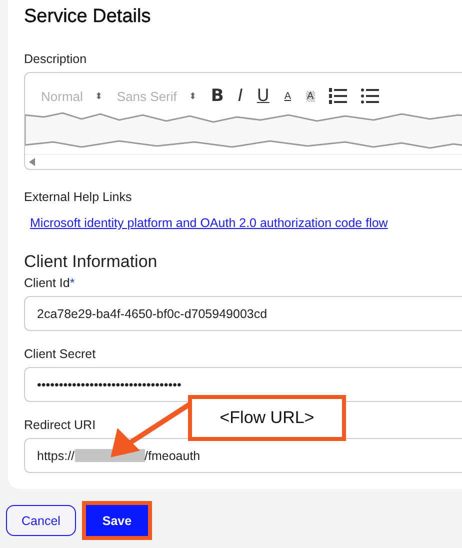 The width and height of the screenshot is (462, 548). What do you see at coordinates (88, 17) in the screenshot?
I see `section-title: Service Details` at bounding box center [88, 17].